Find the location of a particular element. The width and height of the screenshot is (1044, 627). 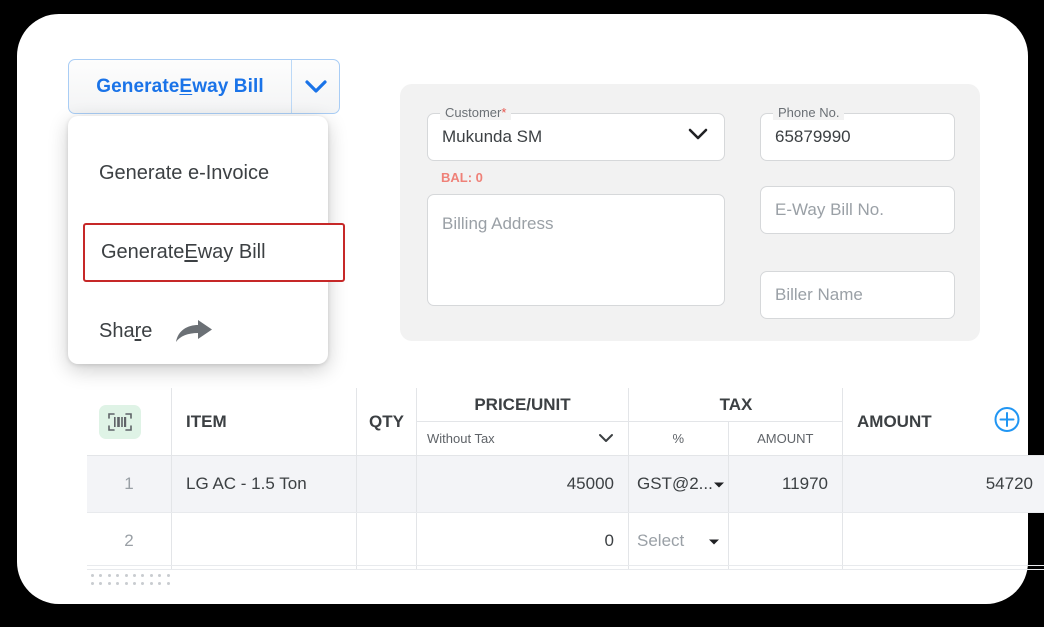

row-tax-amount-cell: 11970 is located at coordinates (786, 484).